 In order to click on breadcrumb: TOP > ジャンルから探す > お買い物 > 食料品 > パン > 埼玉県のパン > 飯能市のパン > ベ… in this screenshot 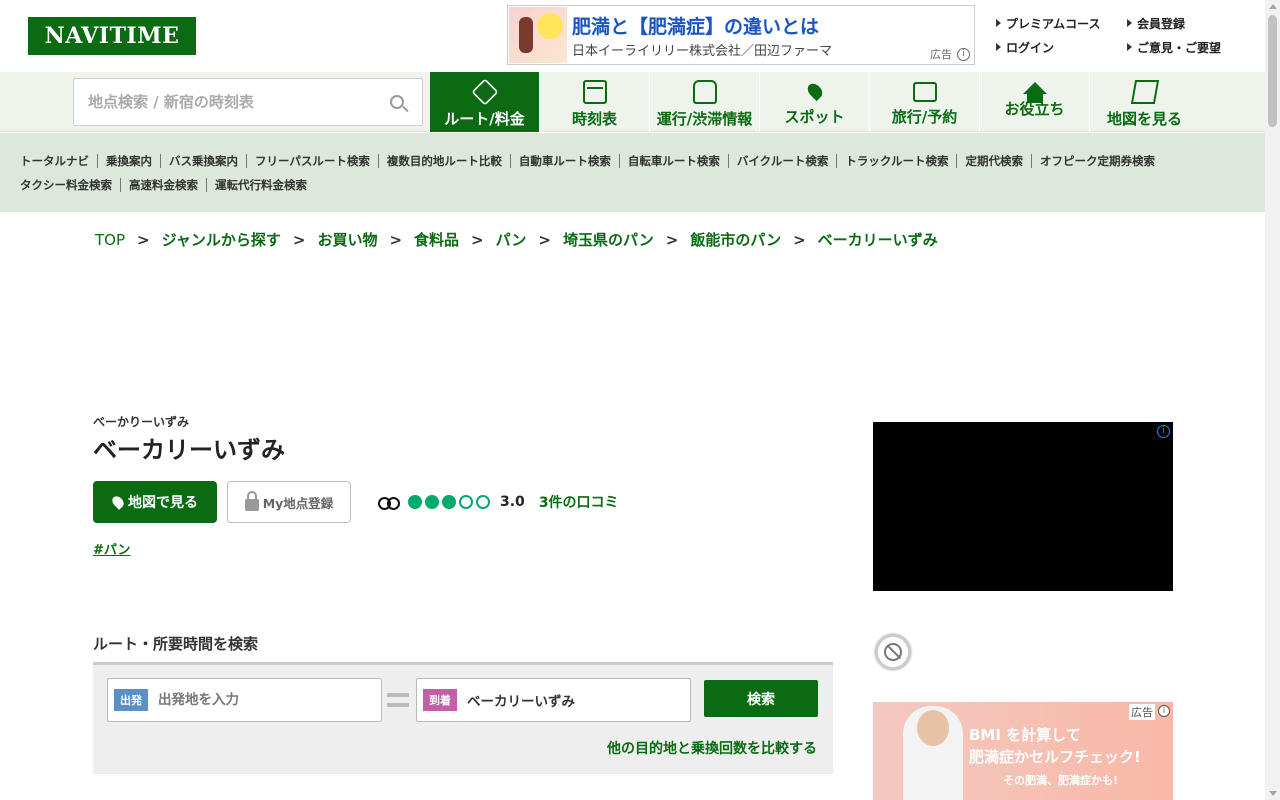, I will do `click(516, 239)`.